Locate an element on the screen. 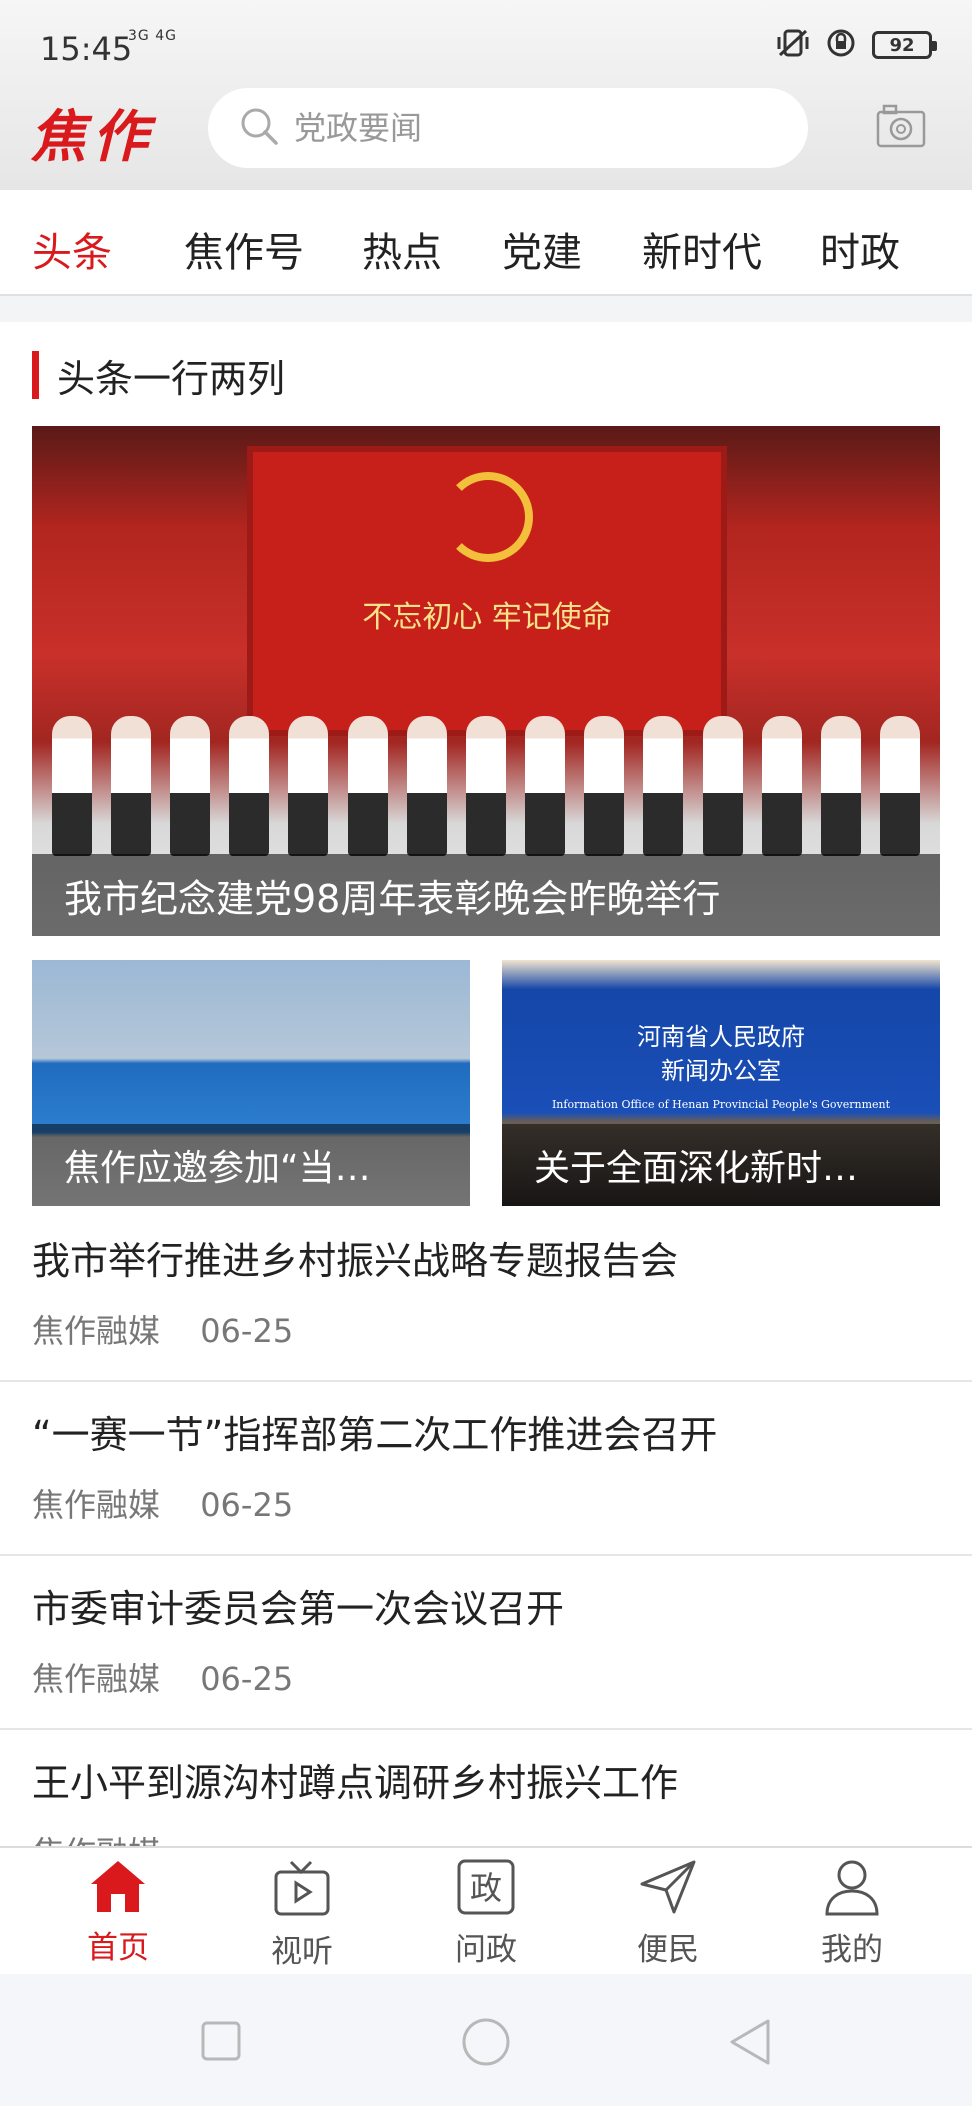 This screenshot has height=2106, width=972. list-item: 王小平到源沟村蹲点调研乡村振兴工作 焦作融媒 is located at coordinates (486, 1788).